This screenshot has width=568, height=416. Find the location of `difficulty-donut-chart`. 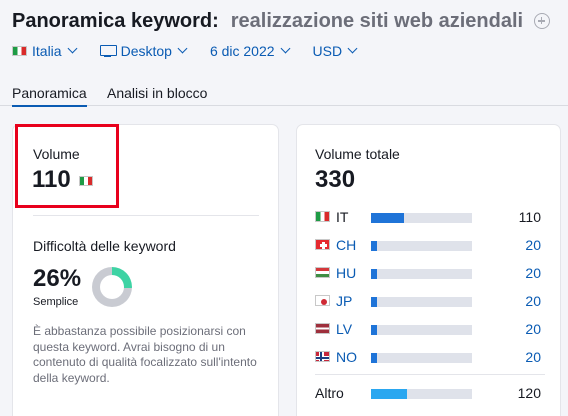

difficulty-donut-chart is located at coordinates (112, 287).